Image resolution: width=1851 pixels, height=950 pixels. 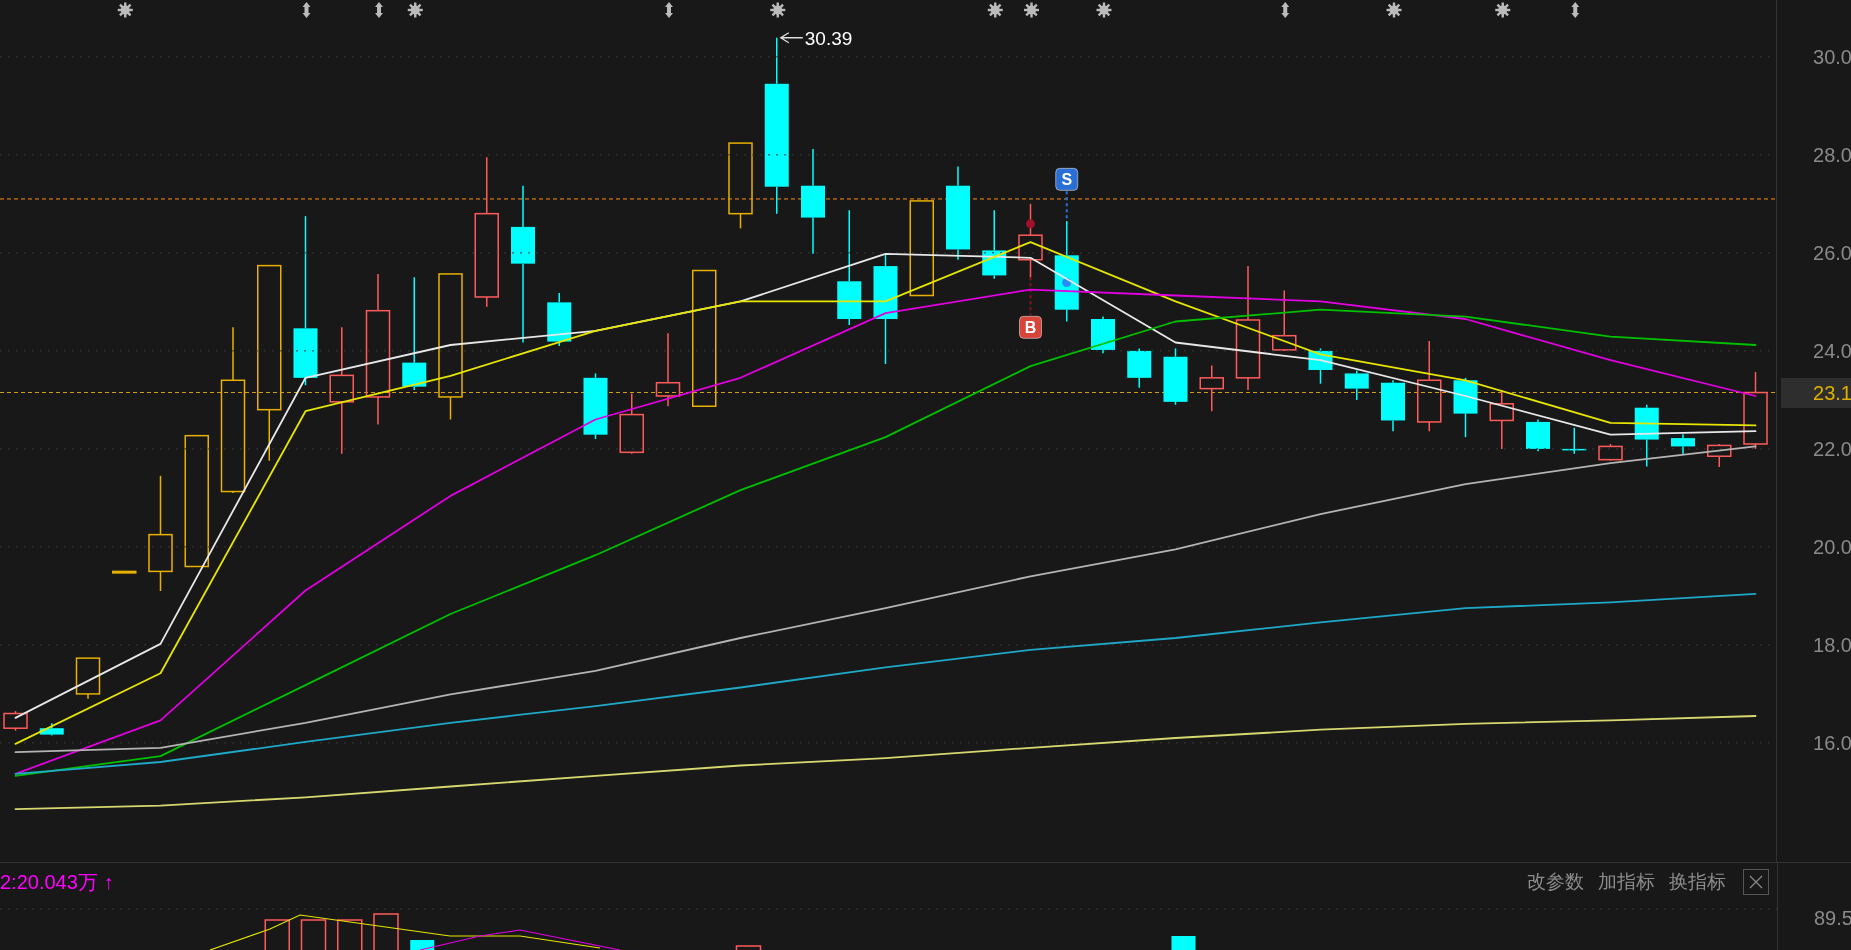 I want to click on volume-reading: 2:20.043万 ↑, so click(x=57, y=882).